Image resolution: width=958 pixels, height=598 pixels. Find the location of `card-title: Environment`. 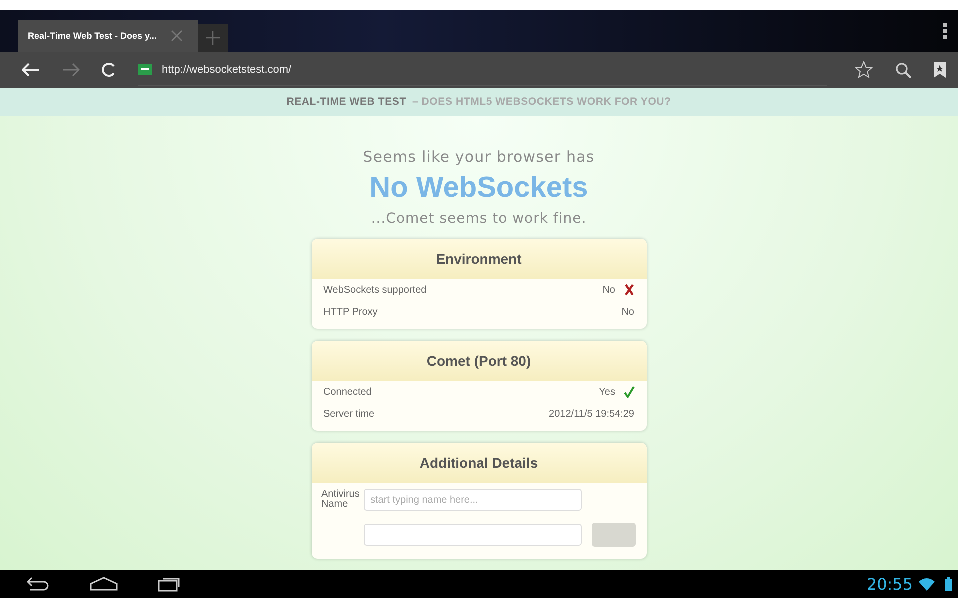

card-title: Environment is located at coordinates (479, 259).